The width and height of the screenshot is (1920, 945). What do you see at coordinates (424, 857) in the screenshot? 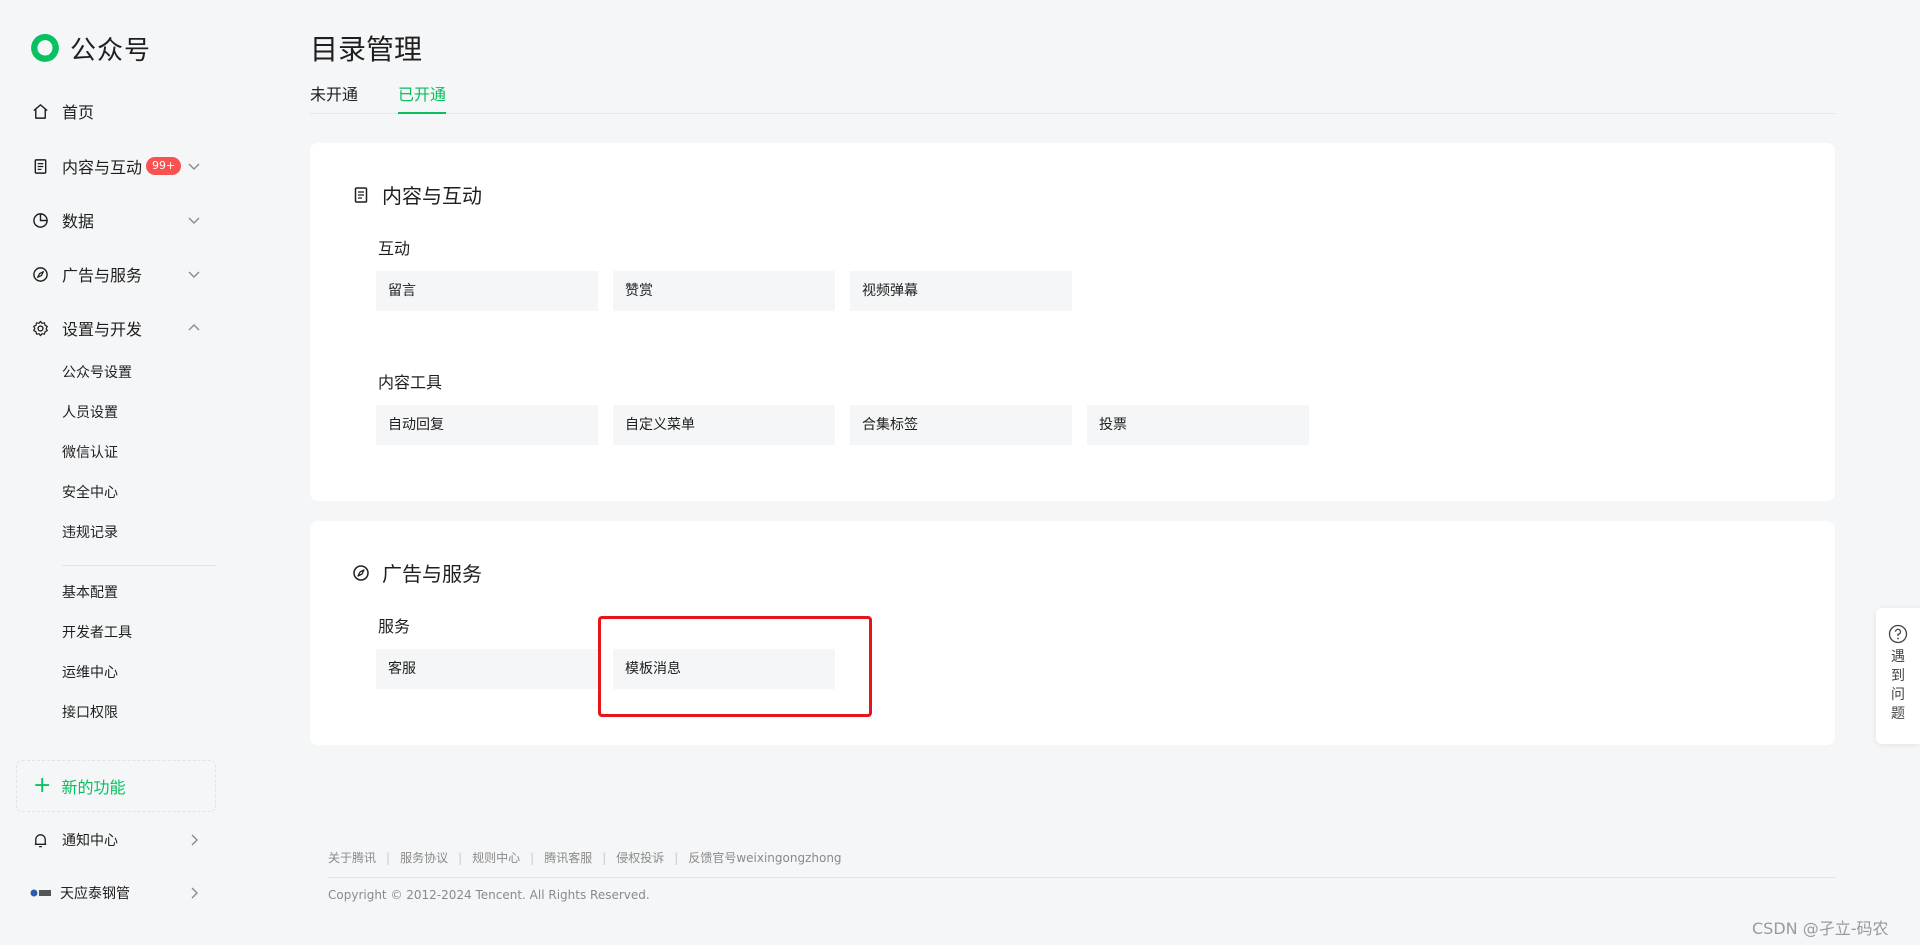
I see `footer-link-terms: 服务协议` at bounding box center [424, 857].